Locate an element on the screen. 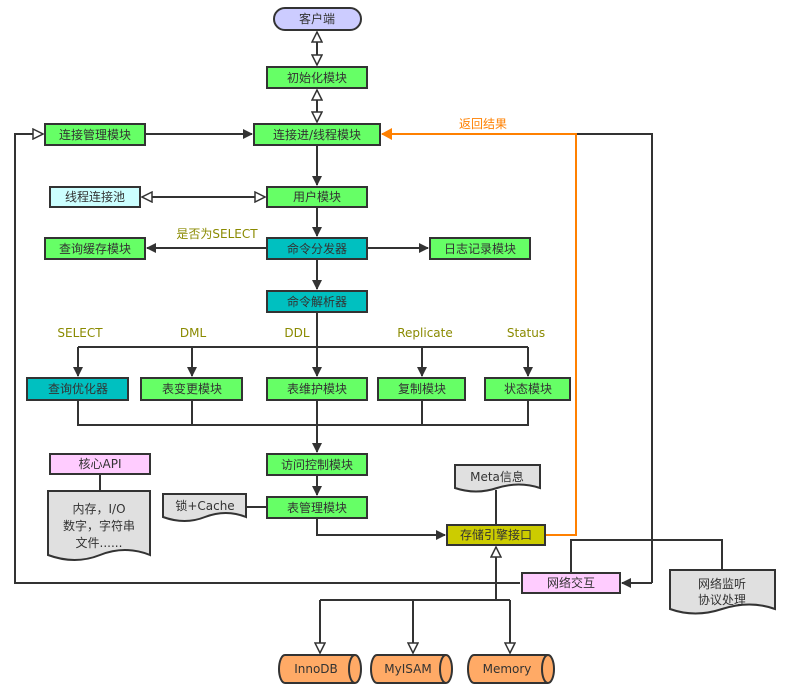 This screenshot has height=695, width=785. node-logging: 日志记录模块 is located at coordinates (480, 248).